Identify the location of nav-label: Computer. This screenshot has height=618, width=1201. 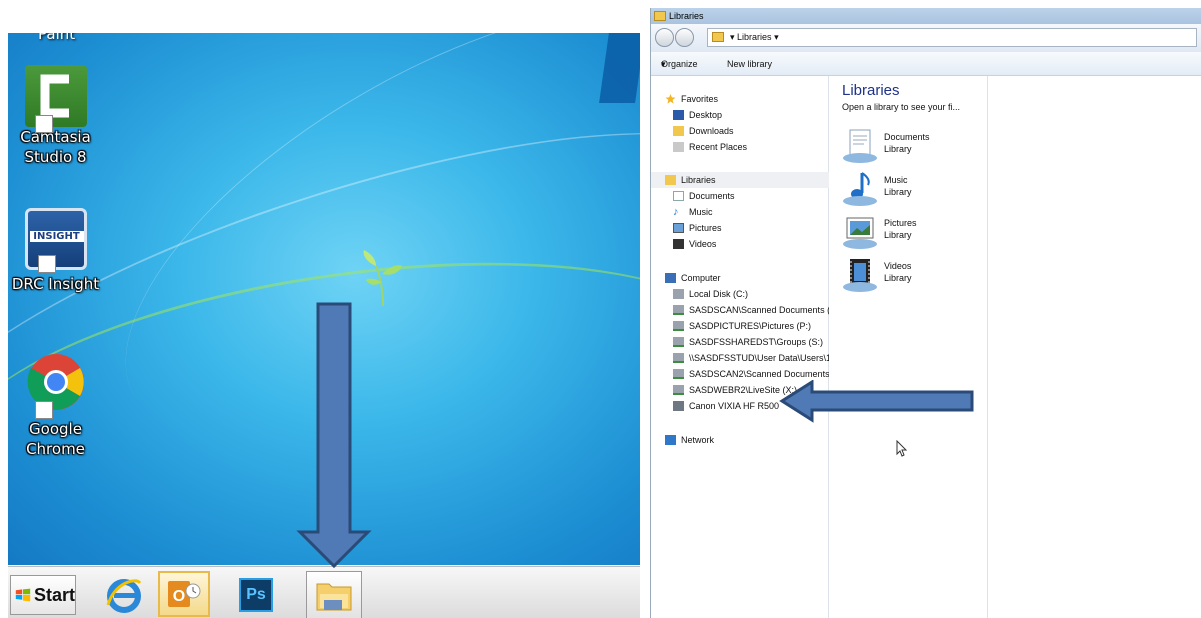
(701, 278).